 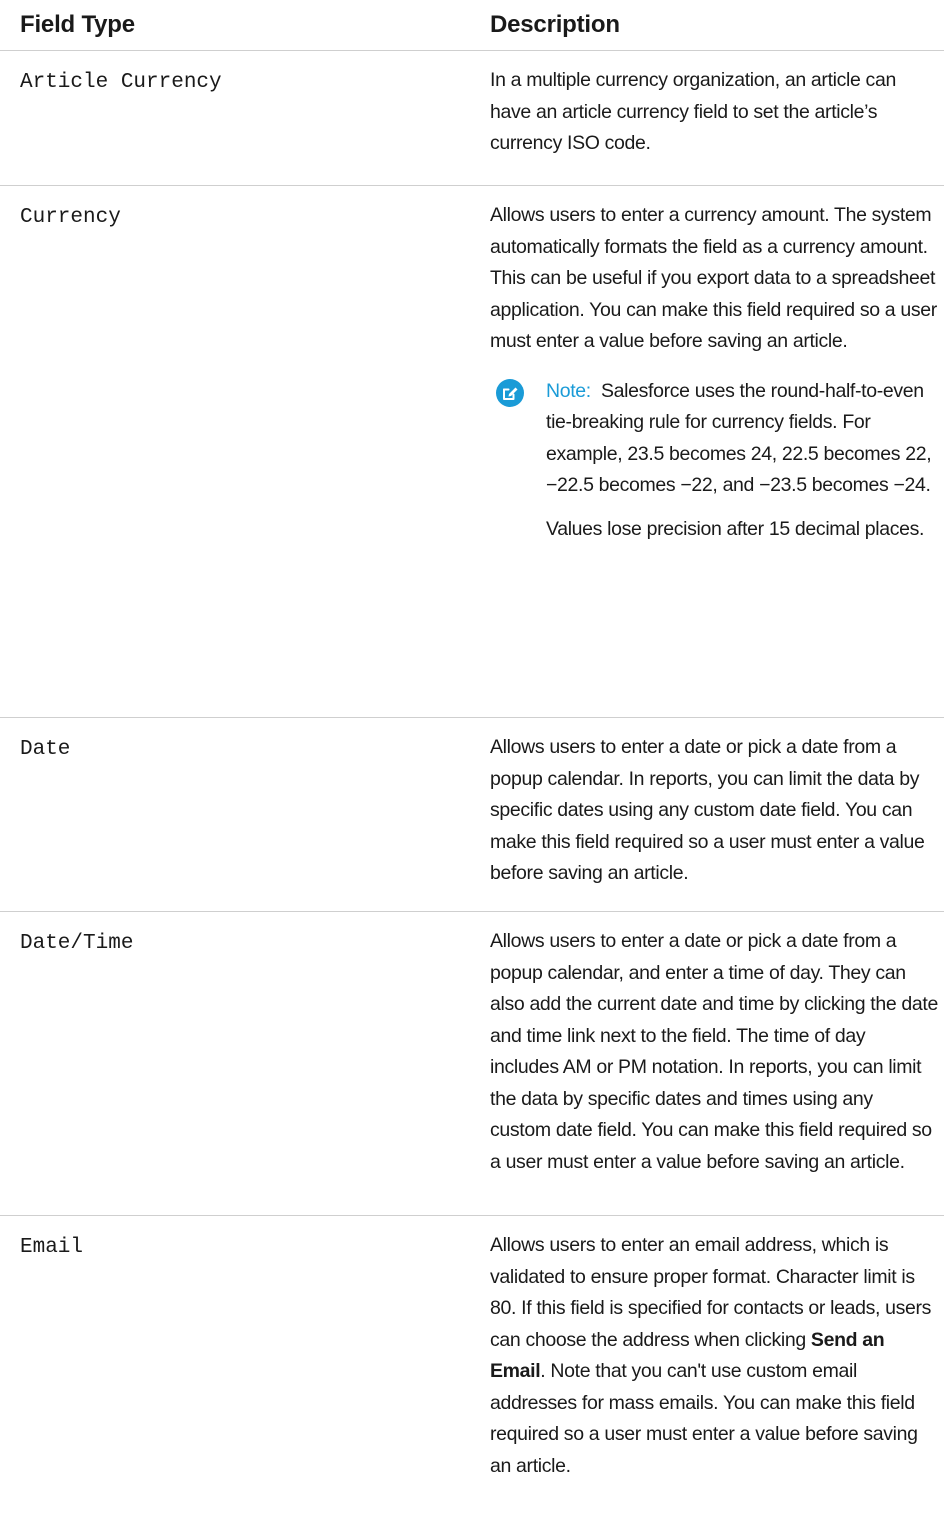 What do you see at coordinates (555, 24) in the screenshot?
I see `column-header-description: Description` at bounding box center [555, 24].